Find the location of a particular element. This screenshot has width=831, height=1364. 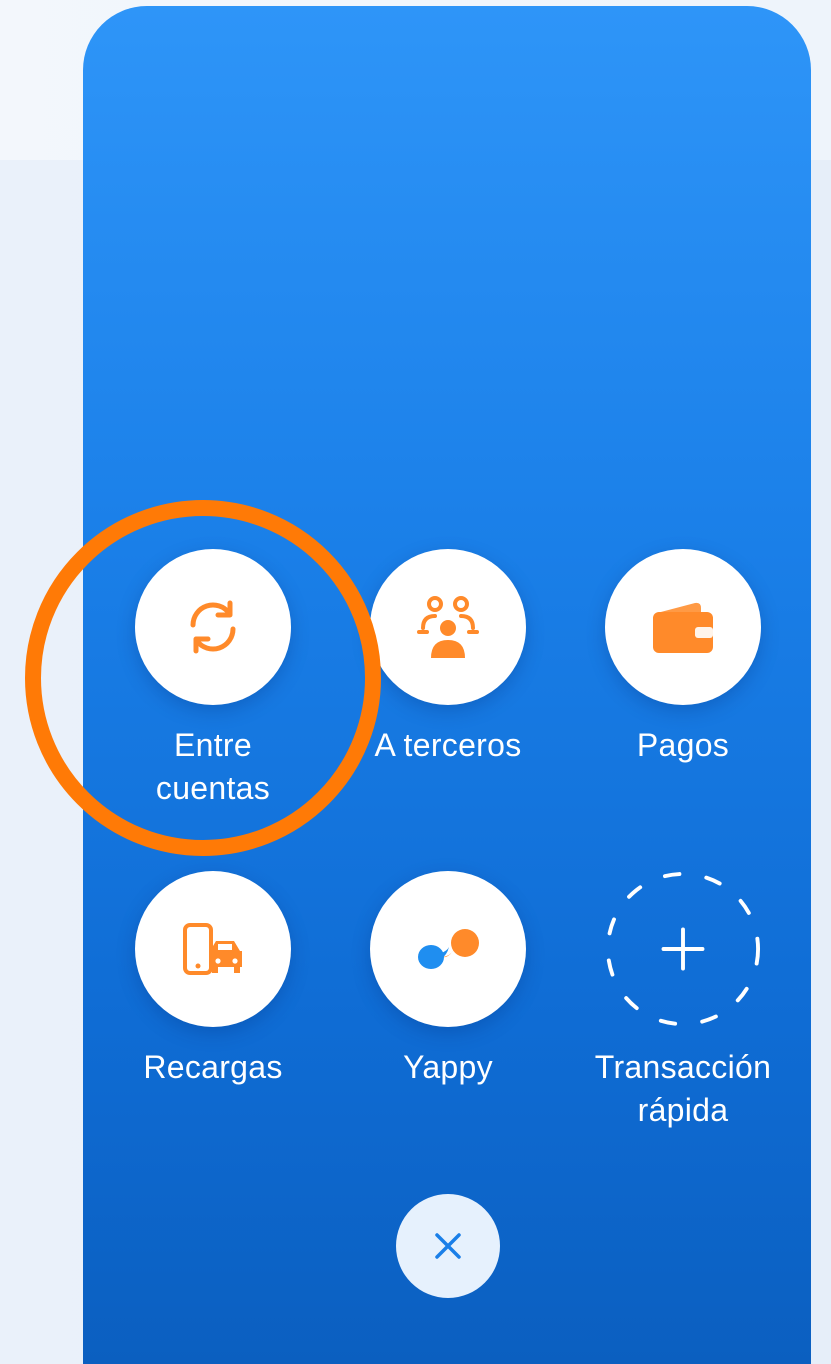

transaccion-rapida-label: Transacción rápida is located at coordinates (683, 1089).